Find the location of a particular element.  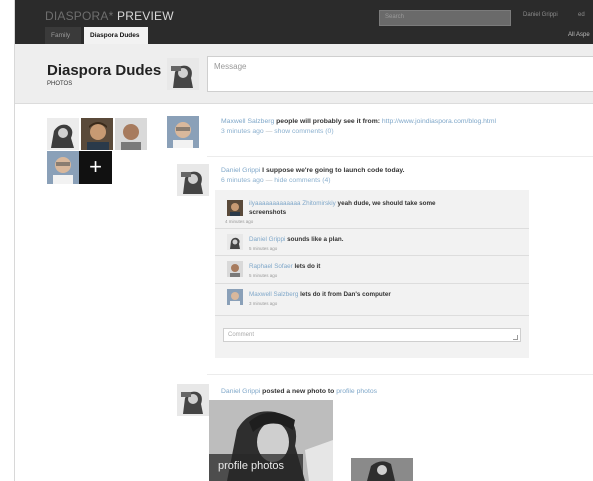

post-text: posted a new photo to is located at coordinates (298, 391).